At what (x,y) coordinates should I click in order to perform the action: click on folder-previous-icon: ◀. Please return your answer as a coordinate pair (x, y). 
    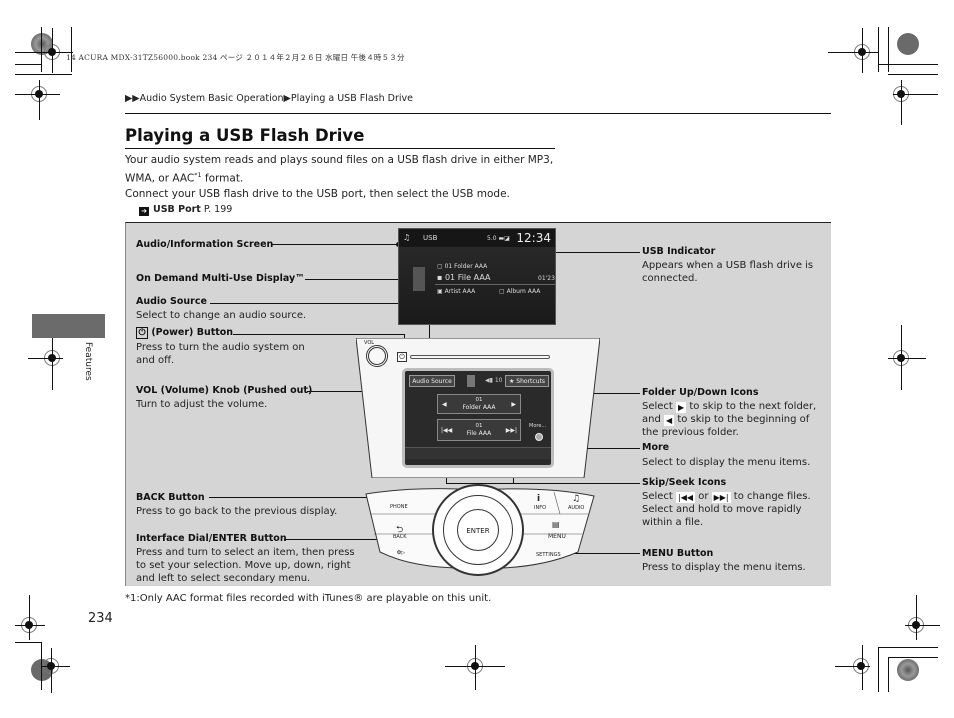
    Looking at the image, I should click on (669, 420).